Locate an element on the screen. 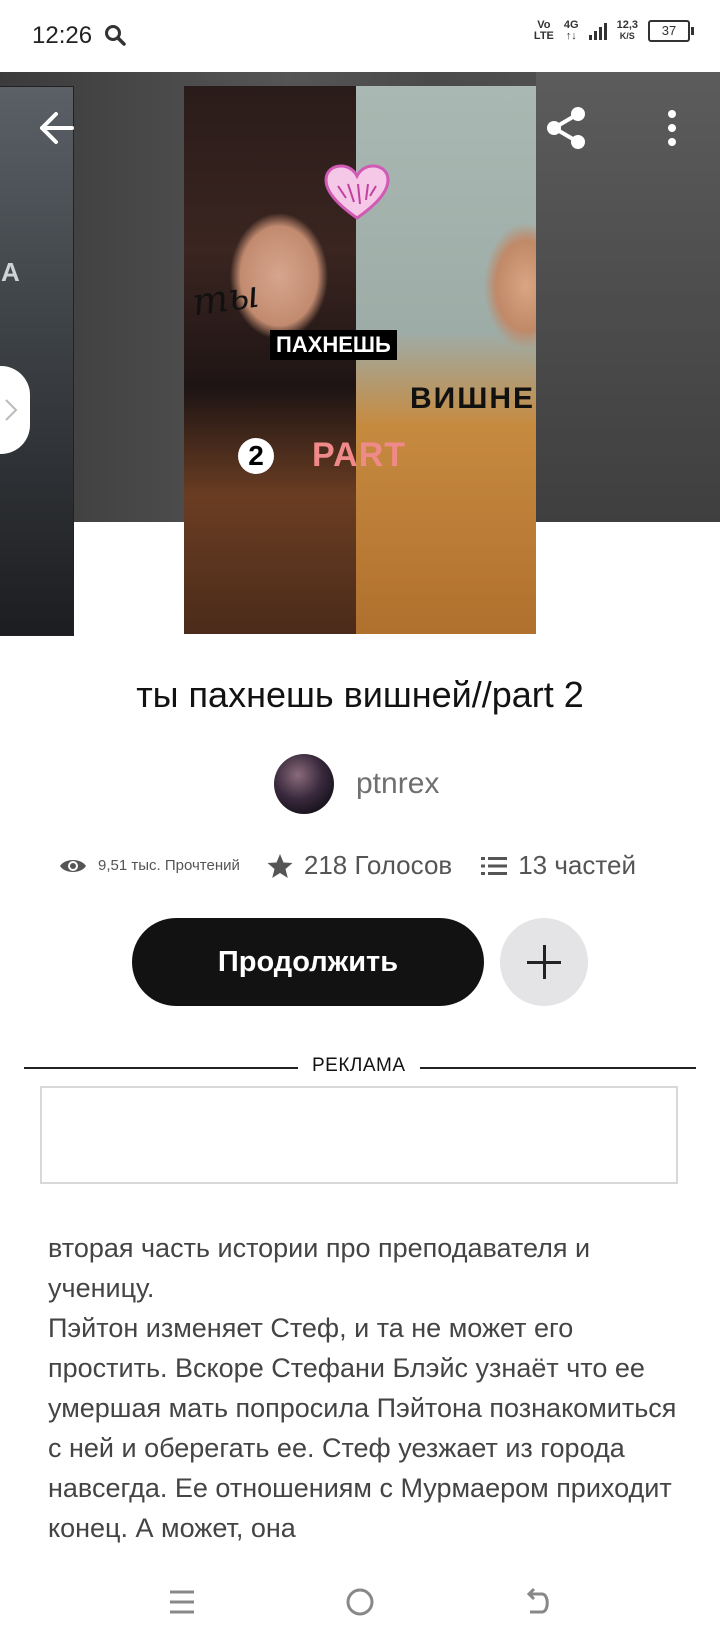 This screenshot has width=720, height=1640. ad-placeholder is located at coordinates (359, 1135).